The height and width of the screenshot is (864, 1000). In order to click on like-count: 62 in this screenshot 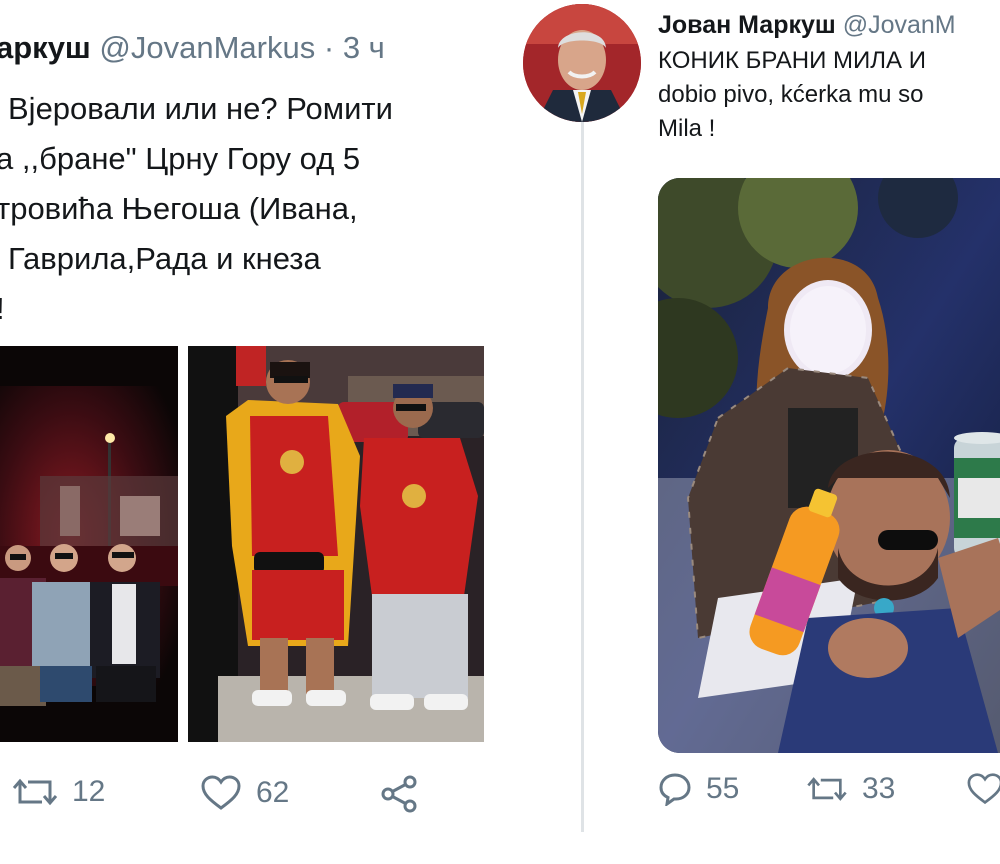, I will do `click(273, 792)`.